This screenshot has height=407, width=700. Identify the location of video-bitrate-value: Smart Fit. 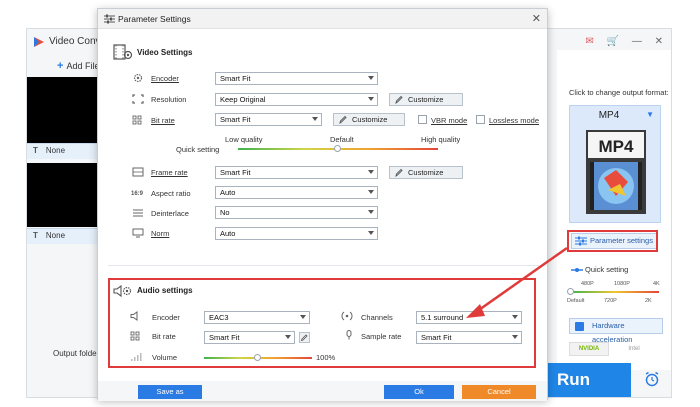
(235, 119).